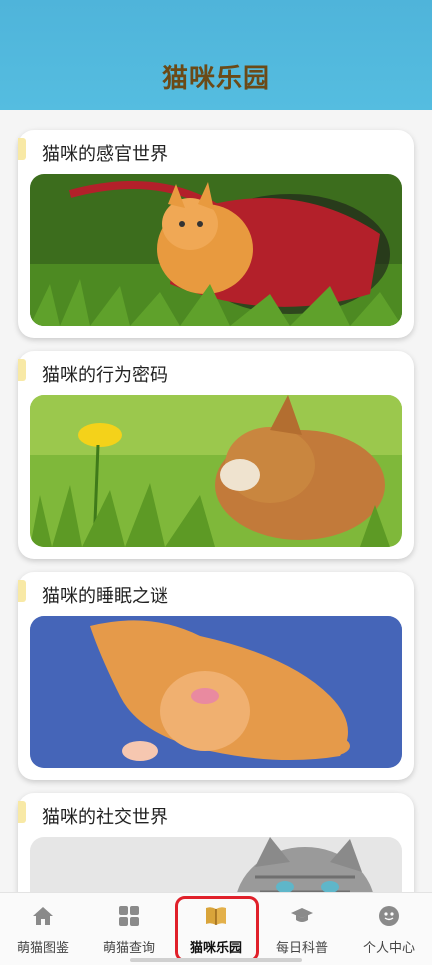 The height and width of the screenshot is (965, 432). What do you see at coordinates (129, 916) in the screenshot?
I see `grid-icon` at bounding box center [129, 916].